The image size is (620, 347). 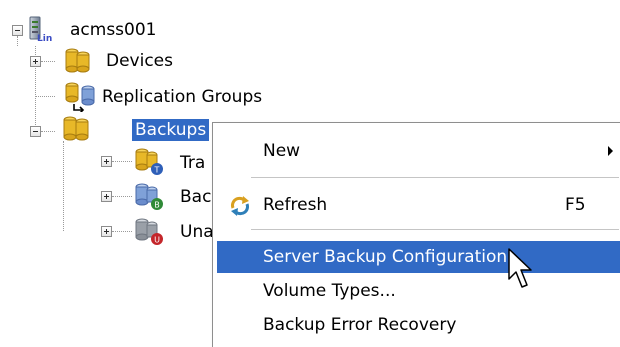 I want to click on tree-node-backups: Backups, so click(x=171, y=130).